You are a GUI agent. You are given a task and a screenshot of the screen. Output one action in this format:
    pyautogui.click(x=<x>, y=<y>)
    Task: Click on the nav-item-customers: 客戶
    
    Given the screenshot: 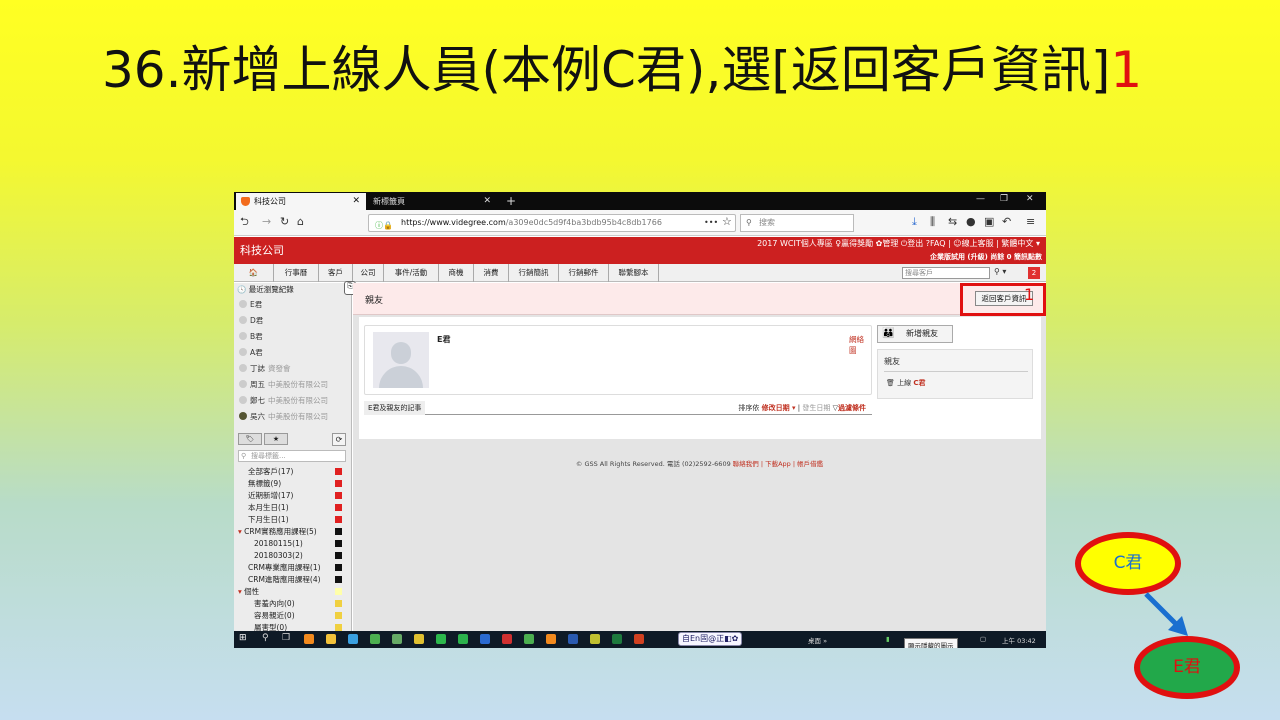 What is the action you would take?
    pyautogui.click(x=336, y=273)
    